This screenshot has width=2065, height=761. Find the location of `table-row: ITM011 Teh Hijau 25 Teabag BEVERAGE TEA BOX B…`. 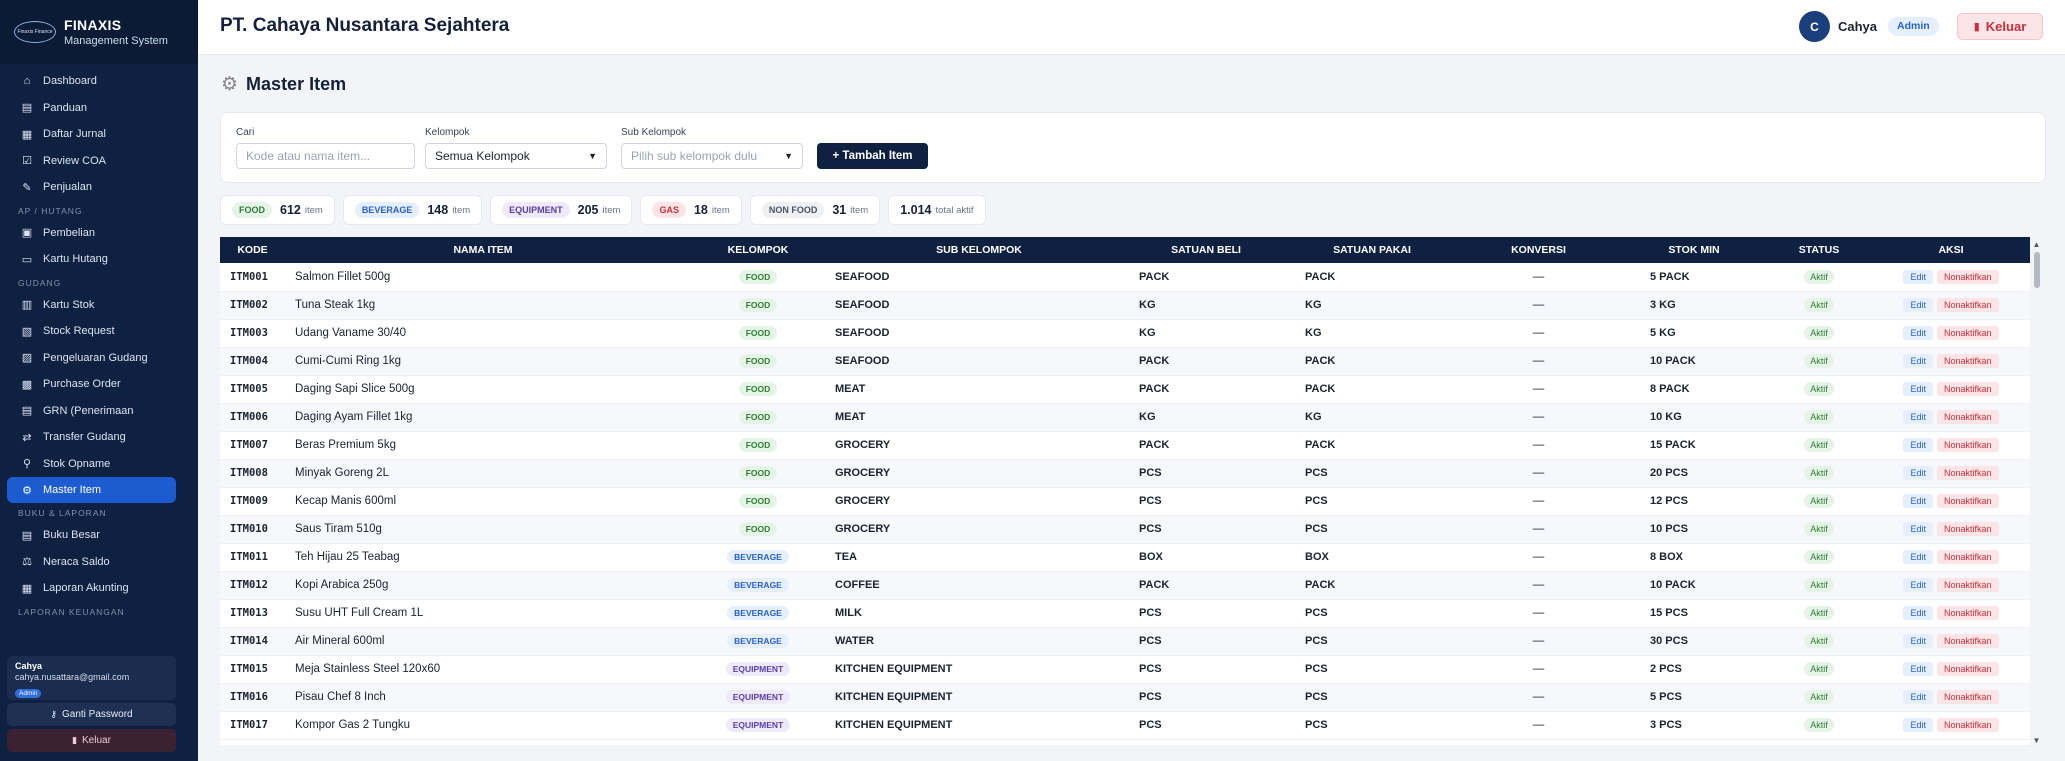

table-row: ITM011 Teh Hijau 25 Teabag BEVERAGE TEA BOX B… is located at coordinates (1125, 557).